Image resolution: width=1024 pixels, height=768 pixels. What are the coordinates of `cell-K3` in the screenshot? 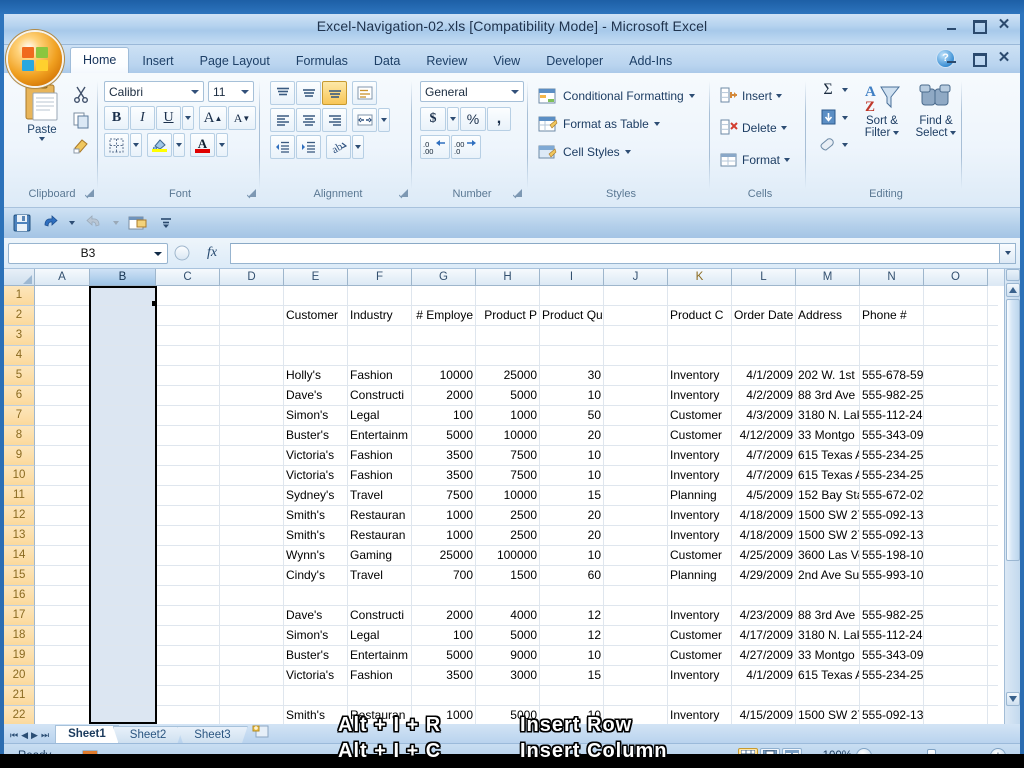 It's located at (700, 335).